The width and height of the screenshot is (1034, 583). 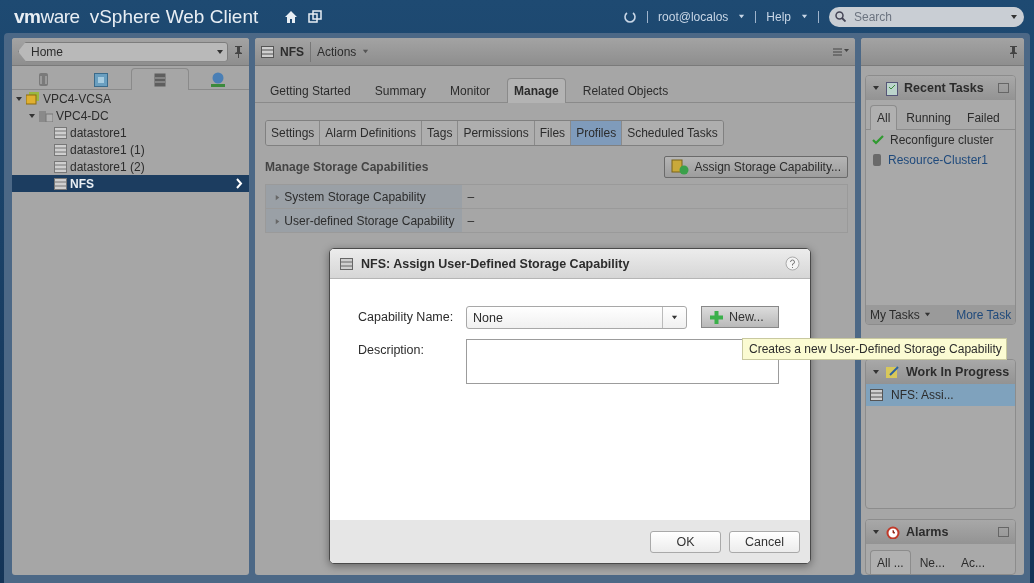 What do you see at coordinates (693, 16) in the screenshot?
I see `user-menu: root@localos` at bounding box center [693, 16].